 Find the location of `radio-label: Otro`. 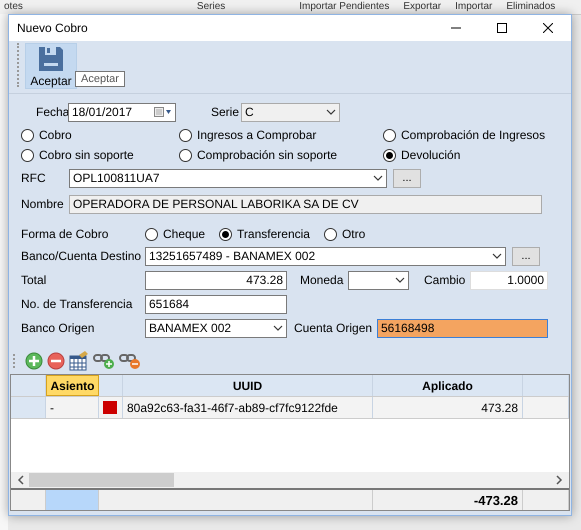

radio-label: Otro is located at coordinates (354, 234).